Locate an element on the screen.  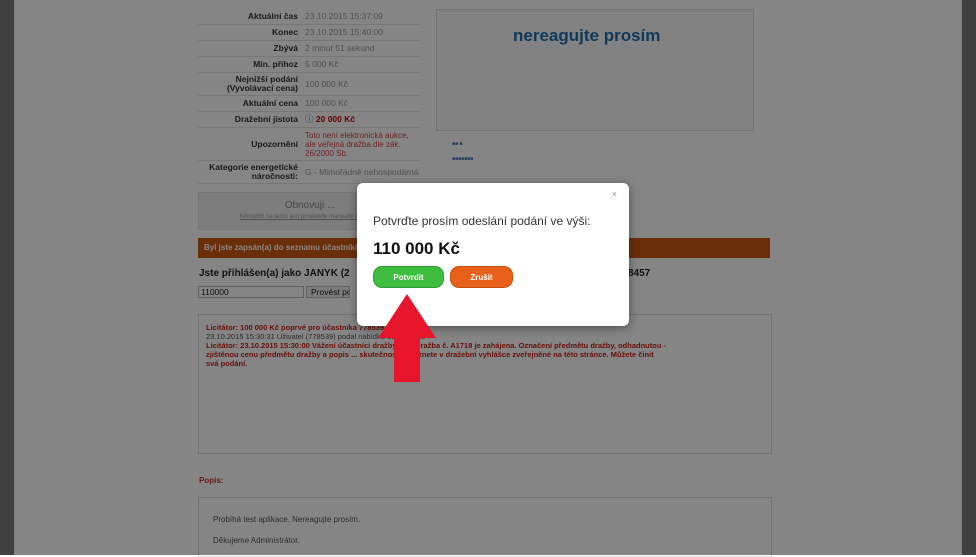
cancel-button: Zrušit is located at coordinates (481, 277).